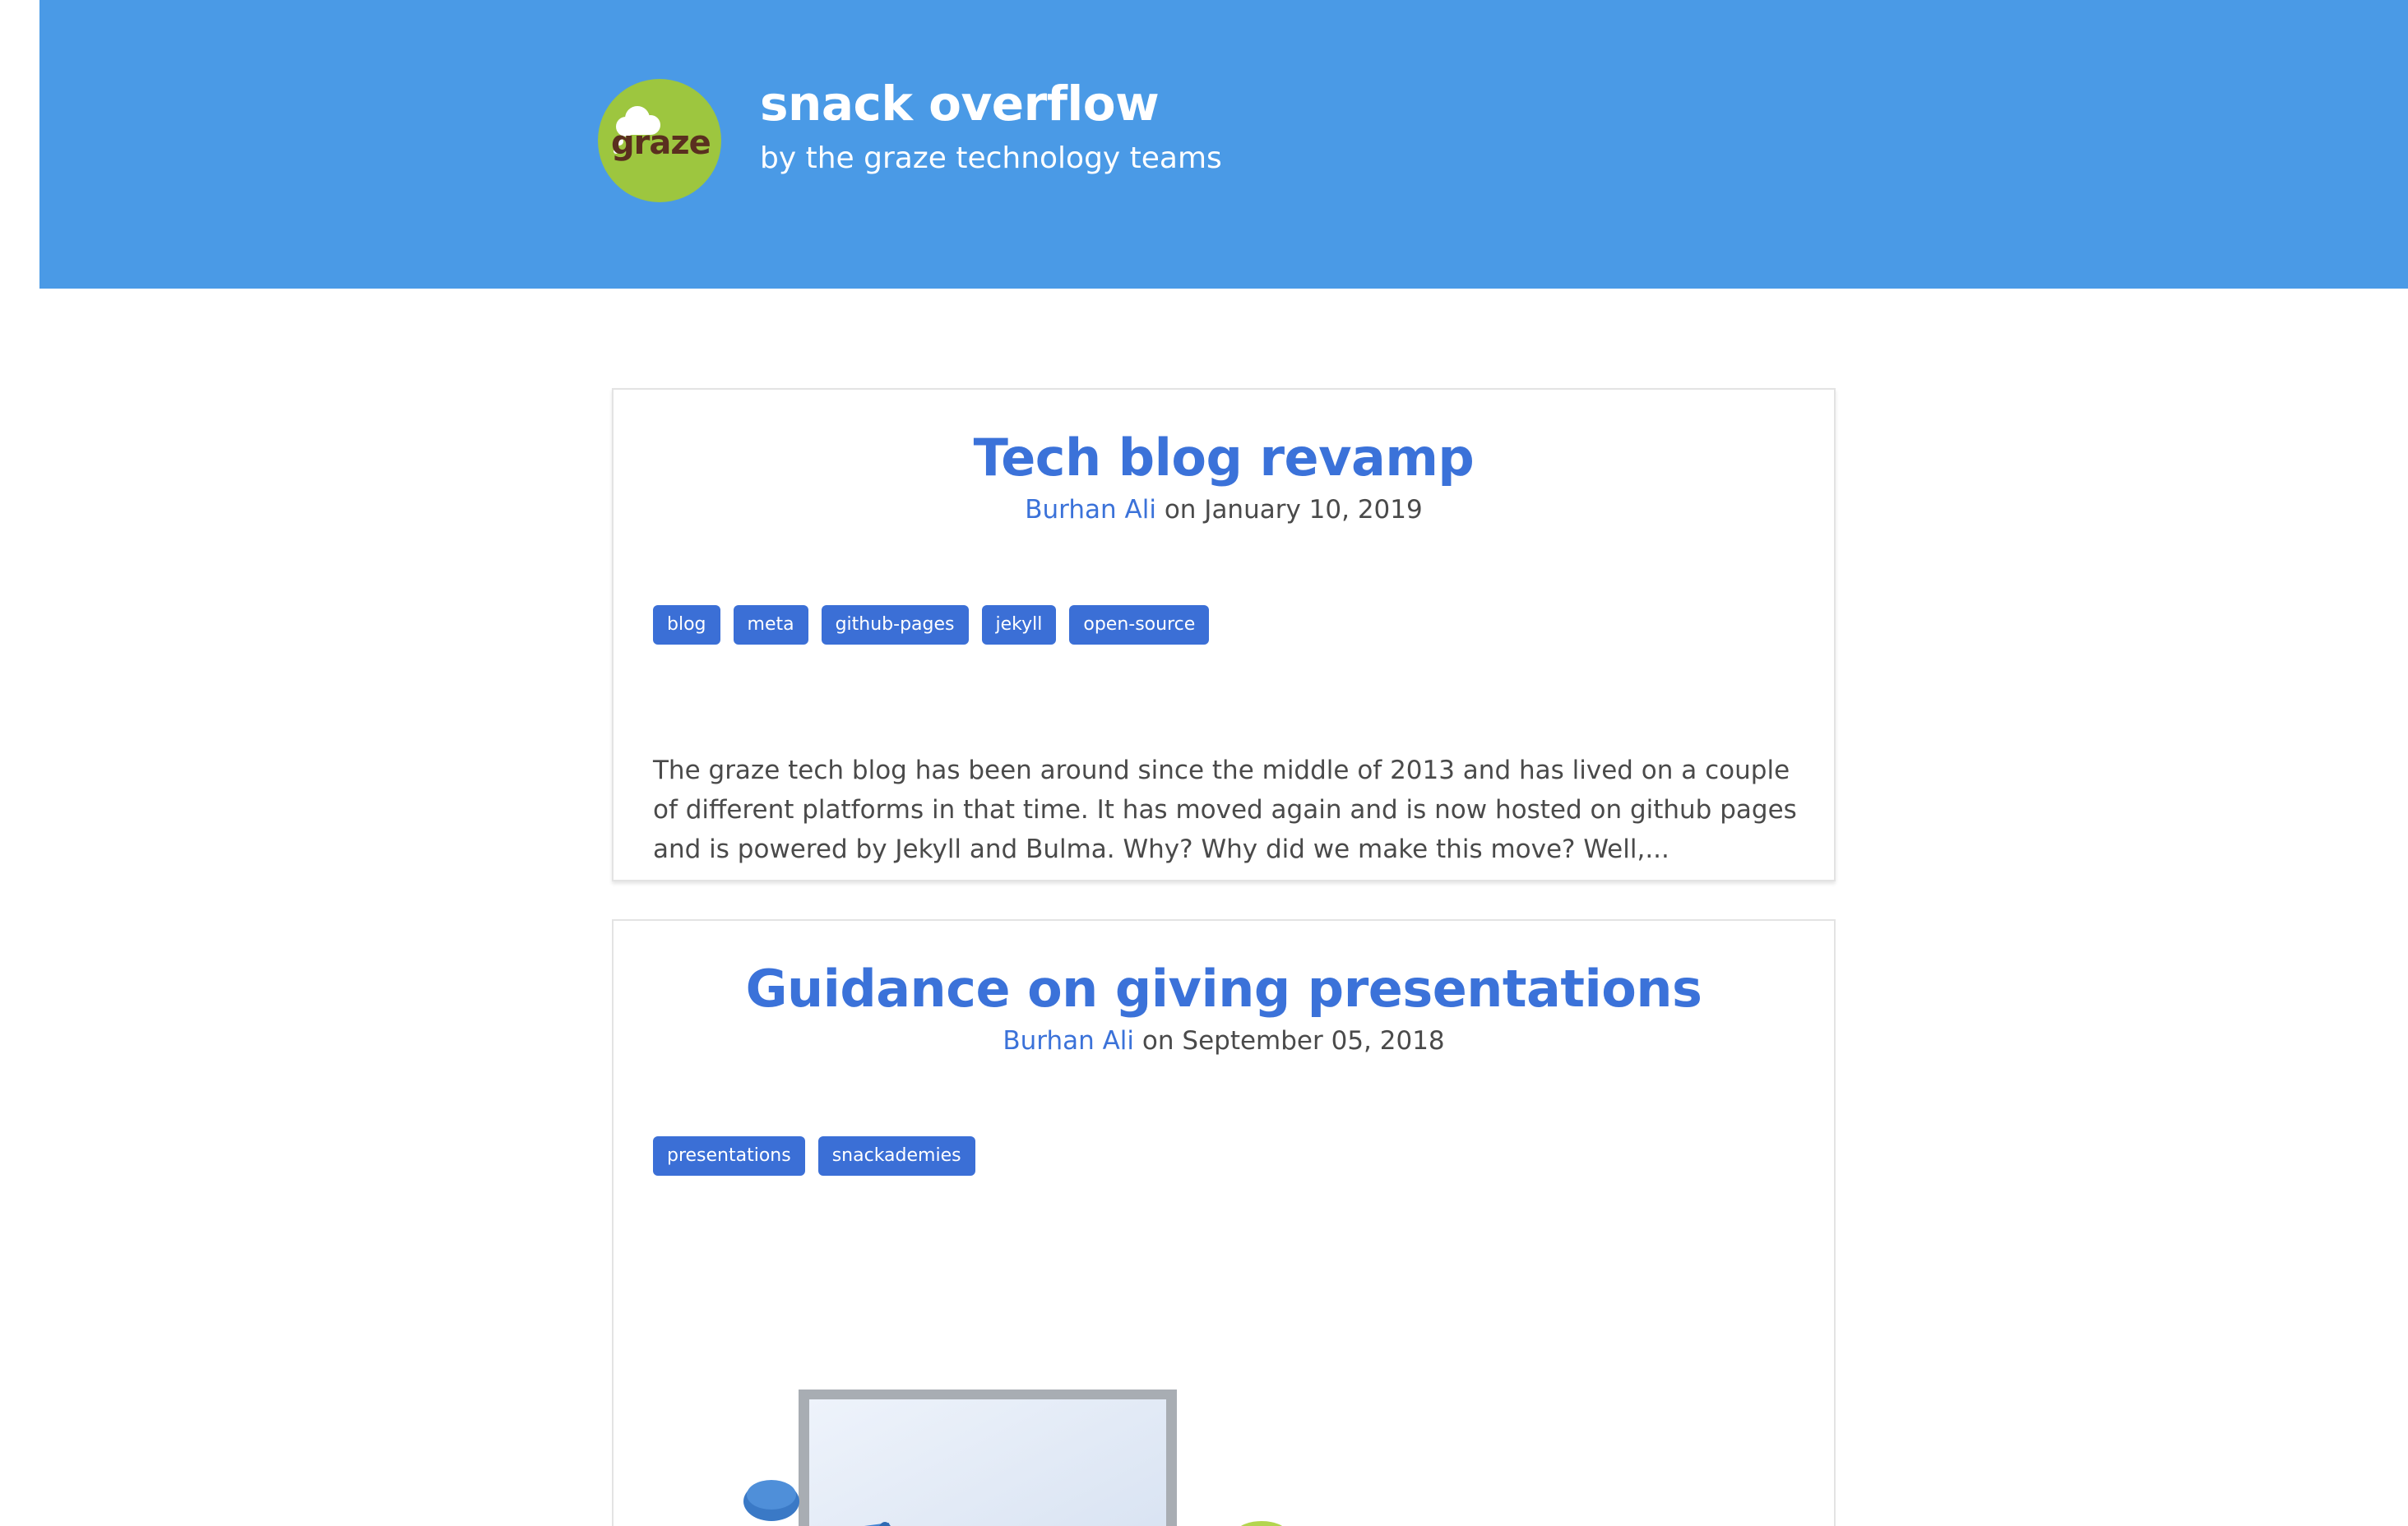 This screenshot has width=2408, height=1526. Describe the element at coordinates (1313, 510) in the screenshot. I see `post-date: January 10, 2019` at that location.